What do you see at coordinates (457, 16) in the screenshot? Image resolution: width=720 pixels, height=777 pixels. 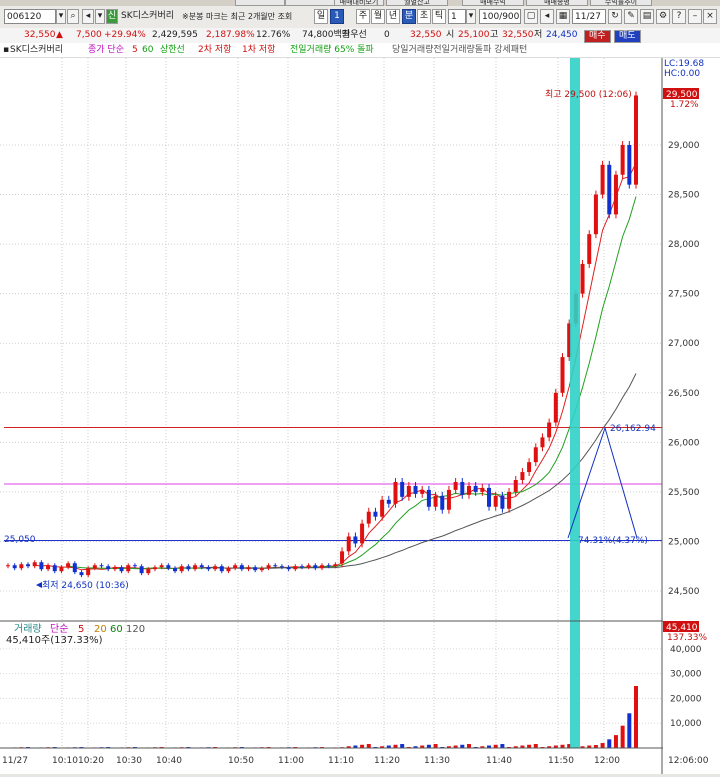 I see `interval-input: 1` at bounding box center [457, 16].